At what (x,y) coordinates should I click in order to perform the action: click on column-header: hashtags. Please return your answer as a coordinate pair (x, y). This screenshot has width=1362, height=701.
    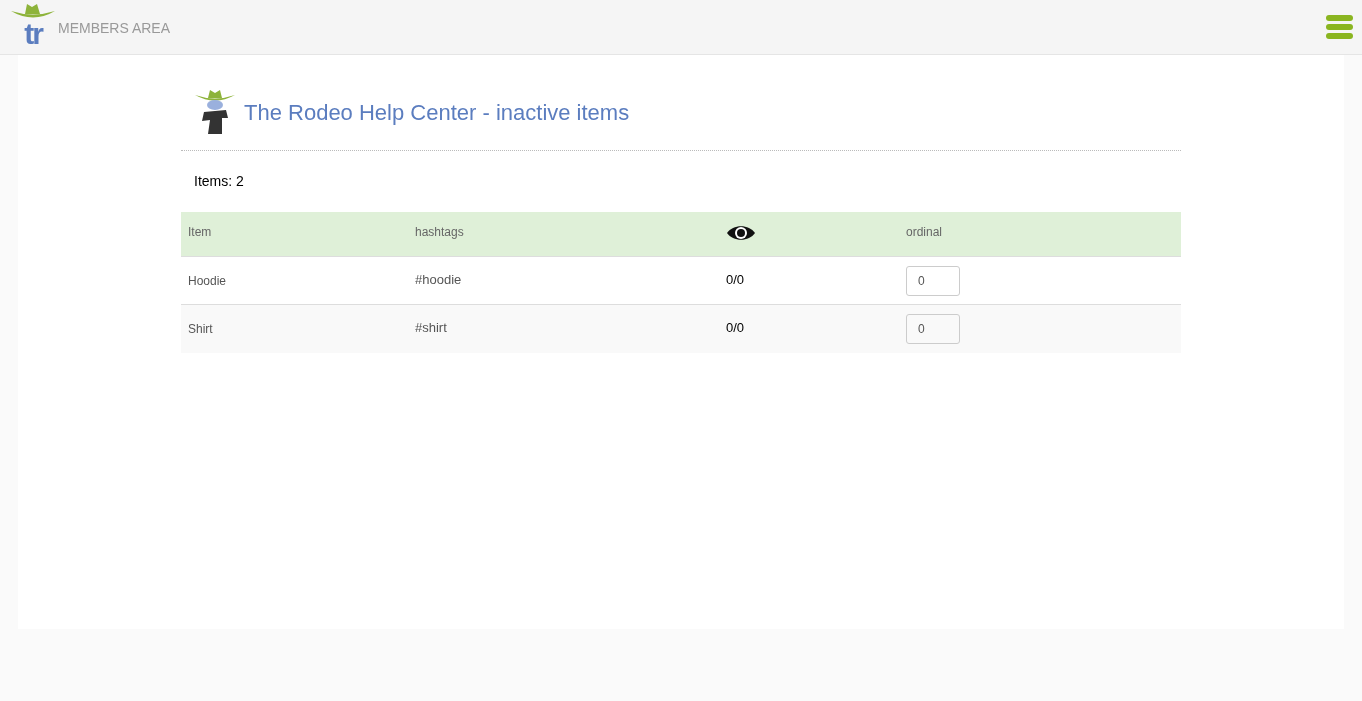
    Looking at the image, I should click on (439, 232).